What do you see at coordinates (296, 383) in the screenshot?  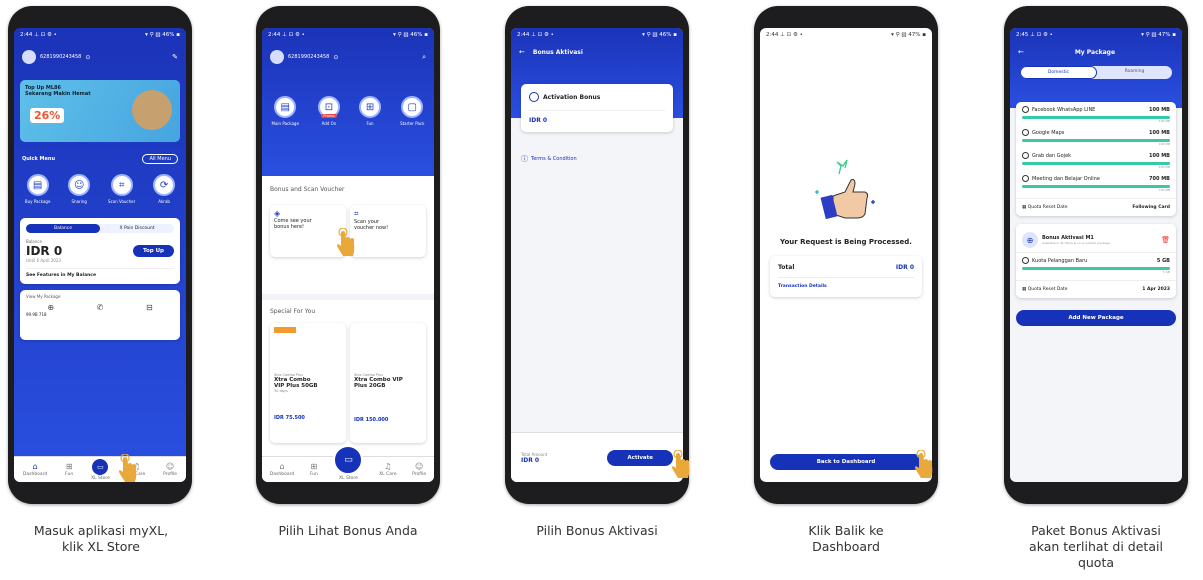 I see `offer-title: Xtra Combo VIP Plus 50GB` at bounding box center [296, 383].